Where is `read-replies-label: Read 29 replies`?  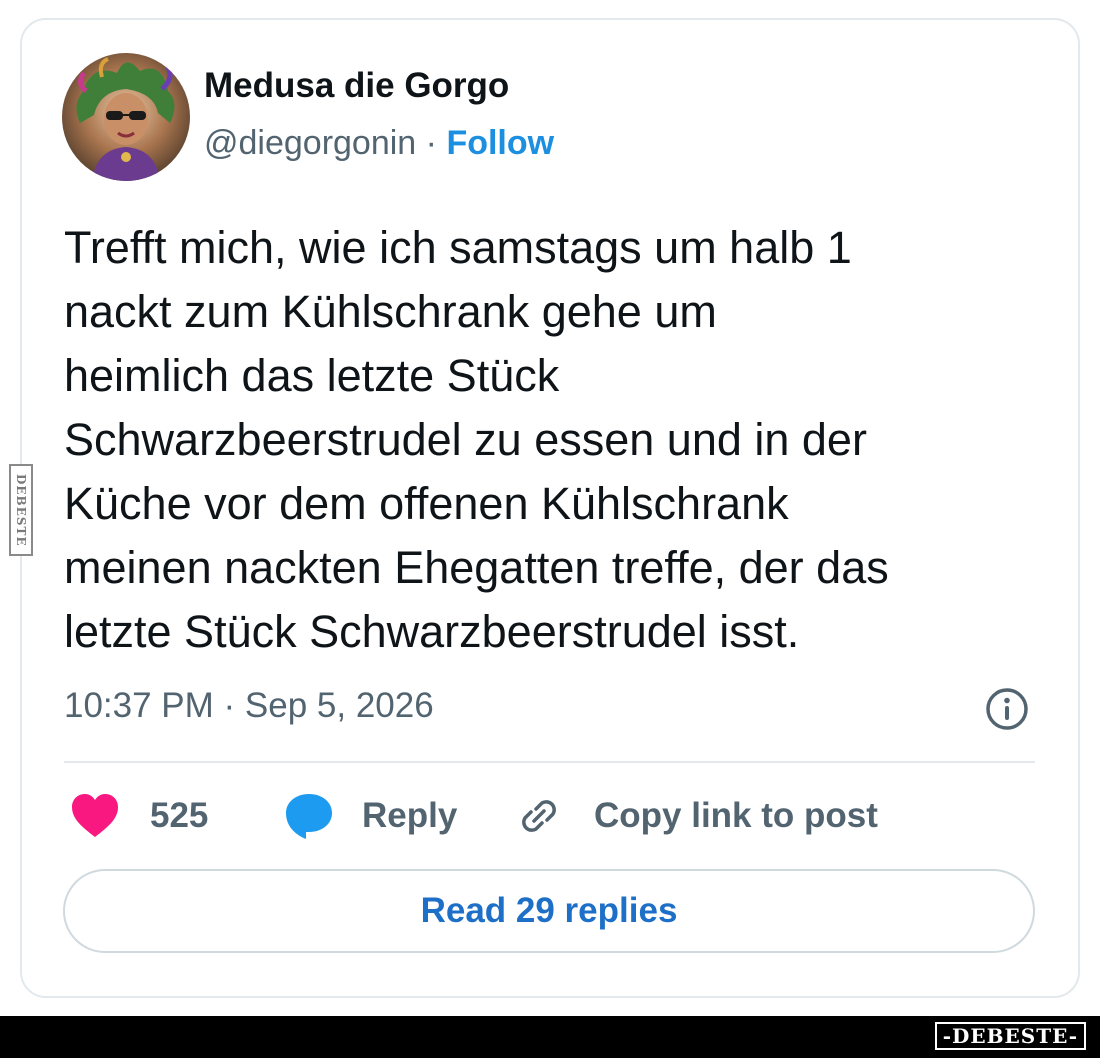
read-replies-label: Read 29 replies is located at coordinates (549, 910).